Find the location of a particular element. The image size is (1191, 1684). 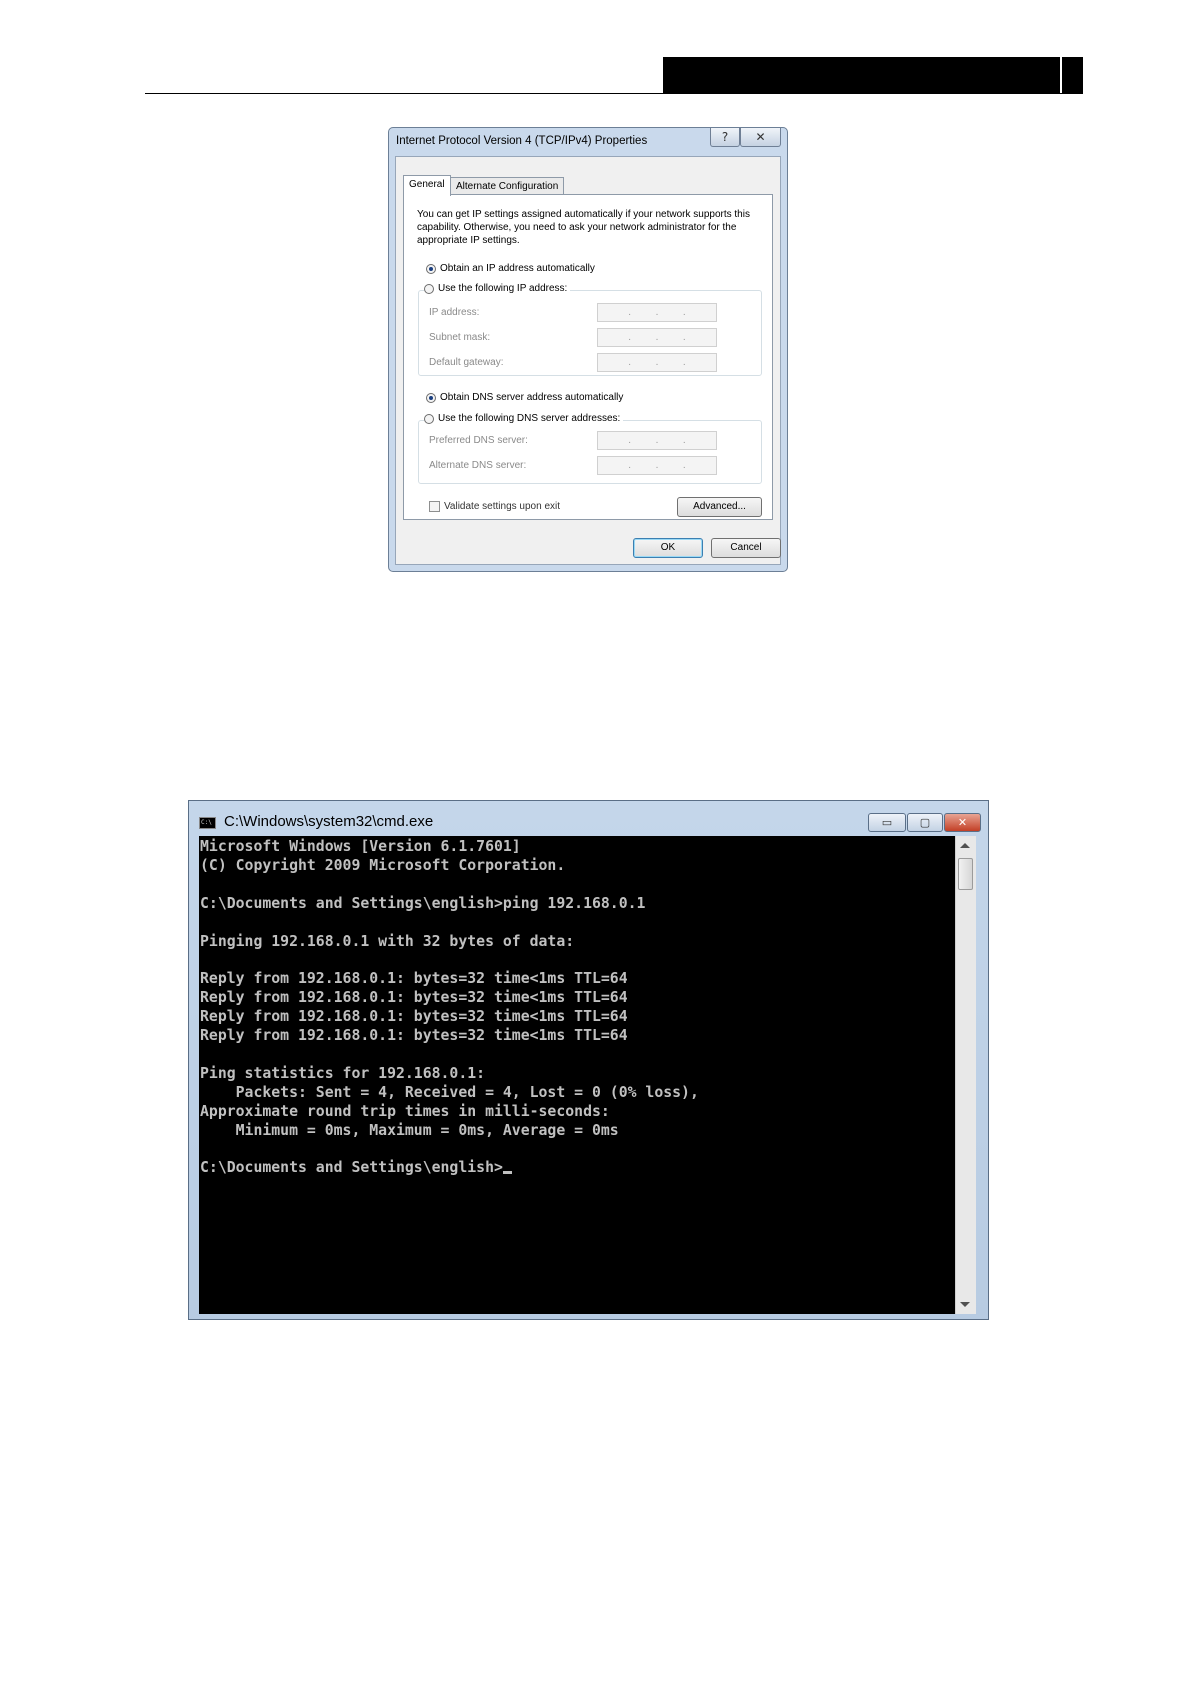

scroll-up-arrow-icon is located at coordinates (965, 845).